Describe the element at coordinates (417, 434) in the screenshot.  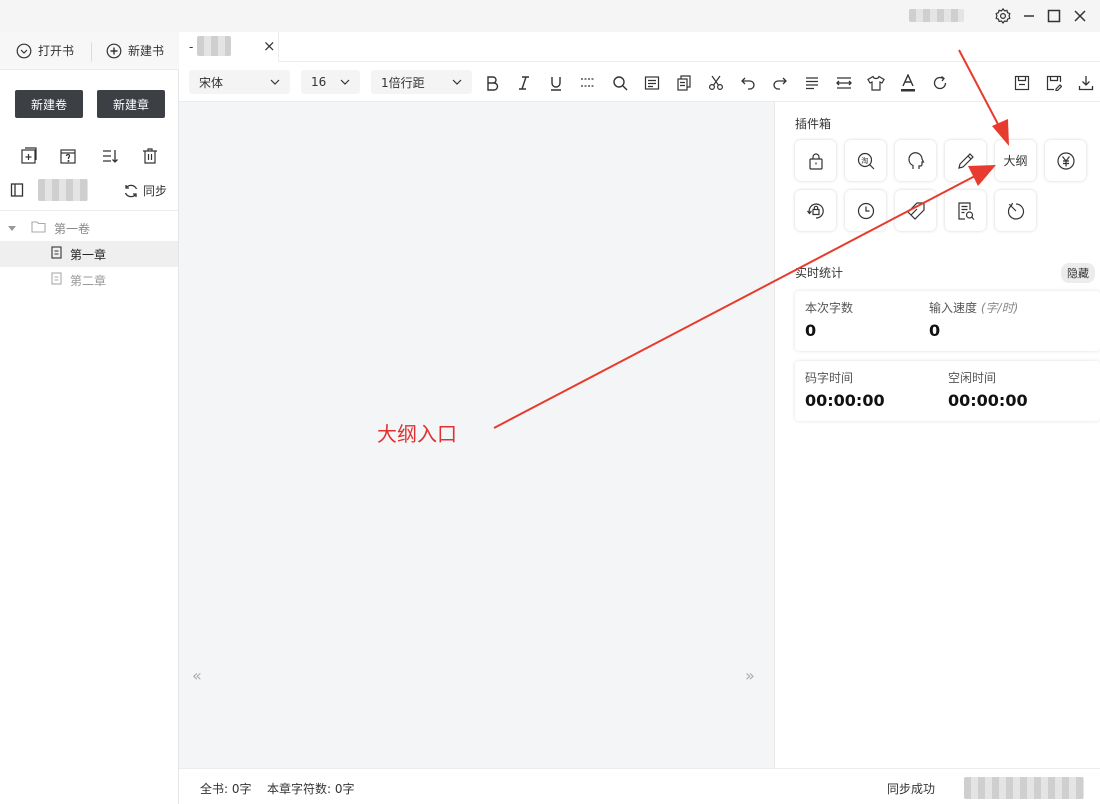
I see `annotation-label: 大纲入口` at that location.